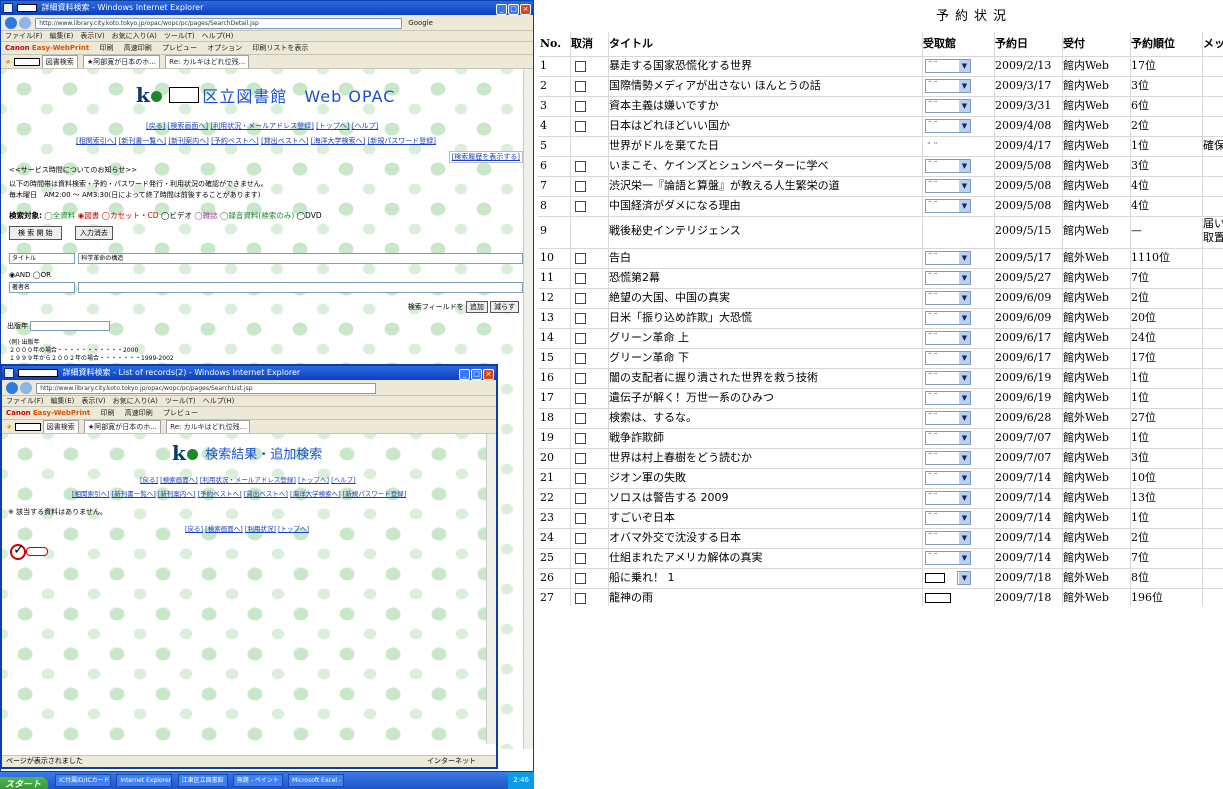  Describe the element at coordinates (501, 9) in the screenshot. I see `minimize-icon: _` at that location.